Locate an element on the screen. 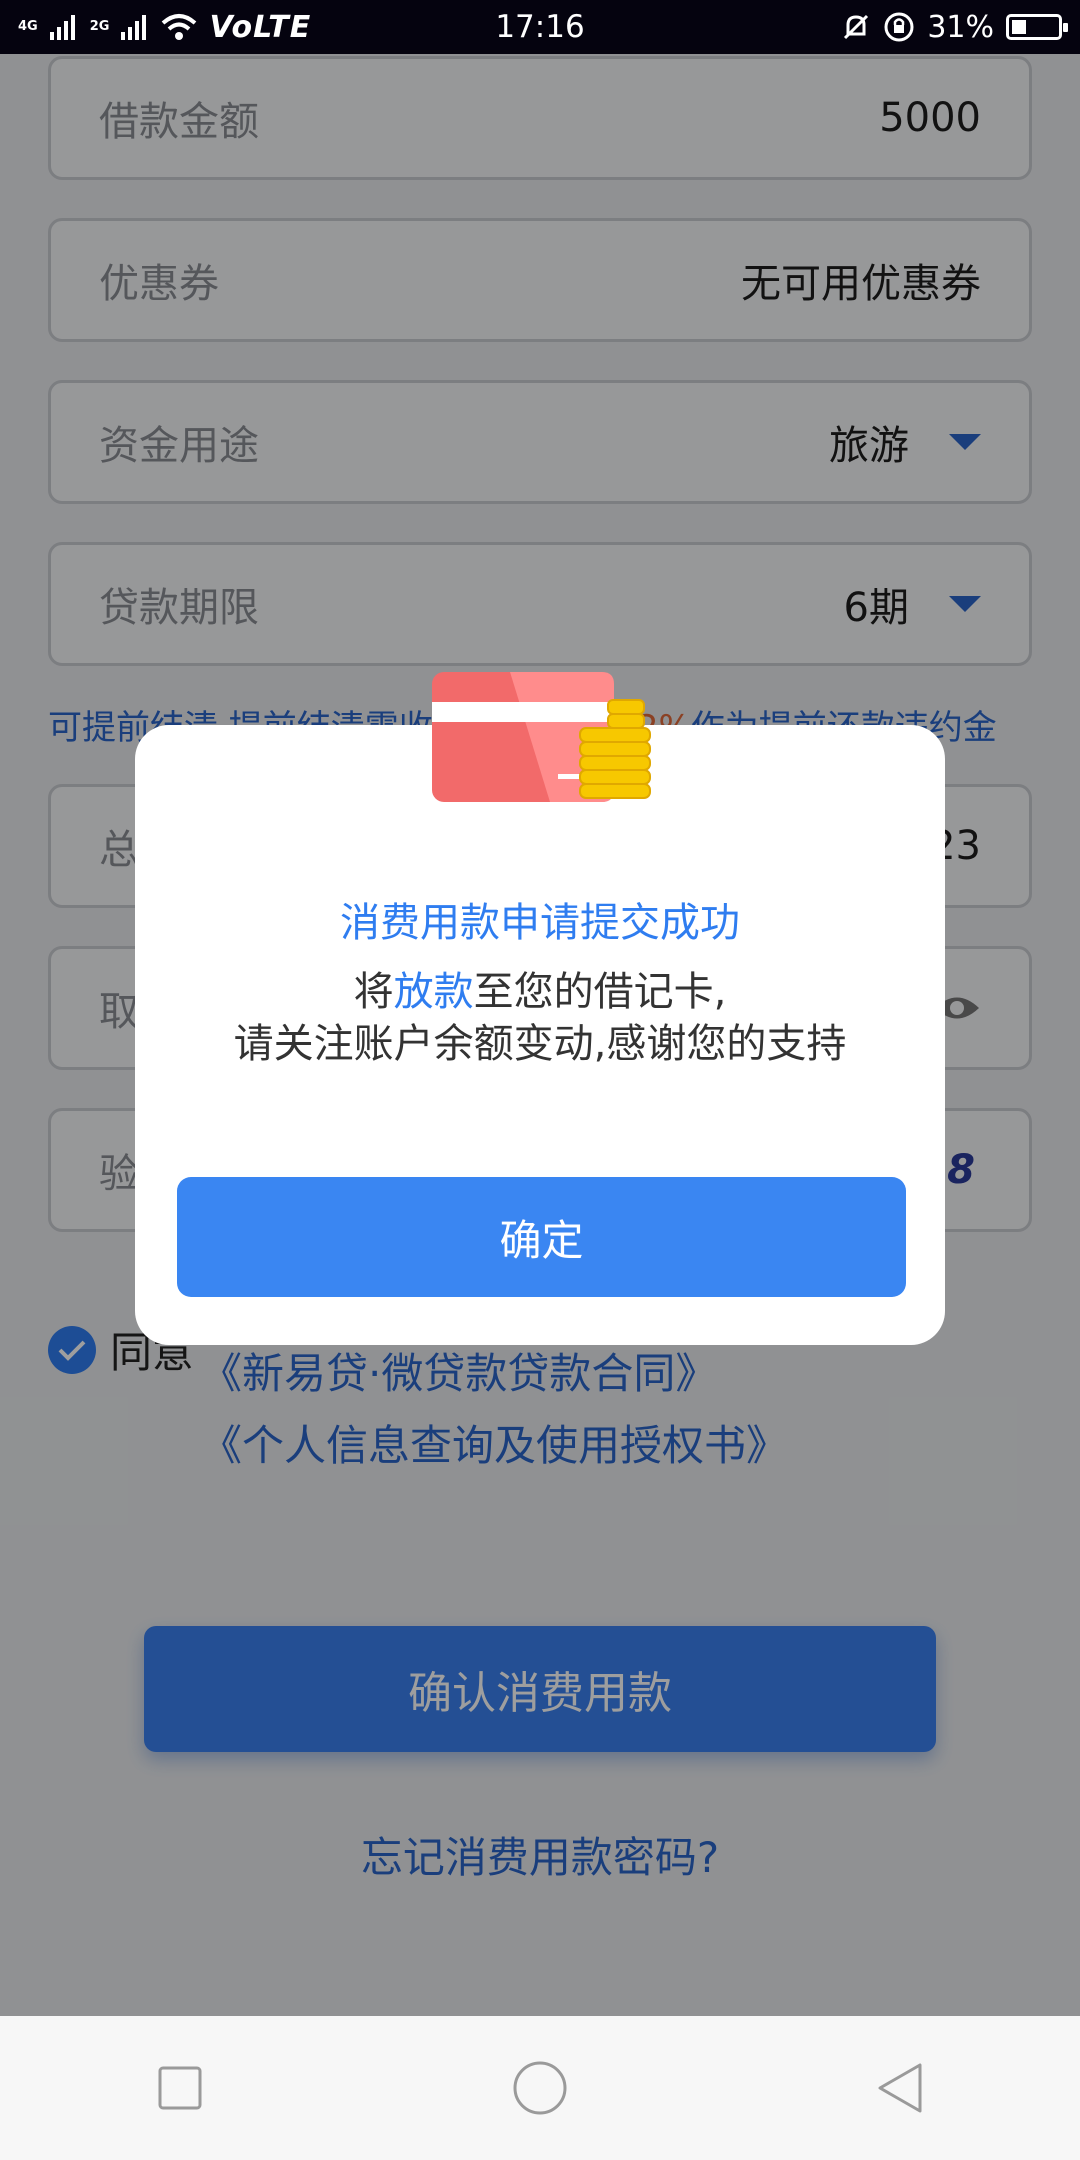  back-button is located at coordinates (900, 2088).